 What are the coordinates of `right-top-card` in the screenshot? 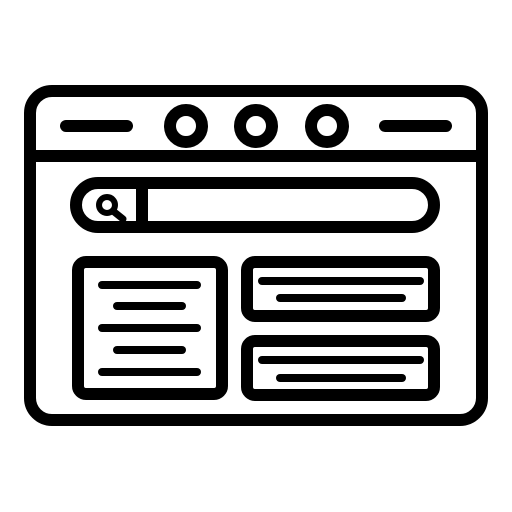 It's located at (340, 289).